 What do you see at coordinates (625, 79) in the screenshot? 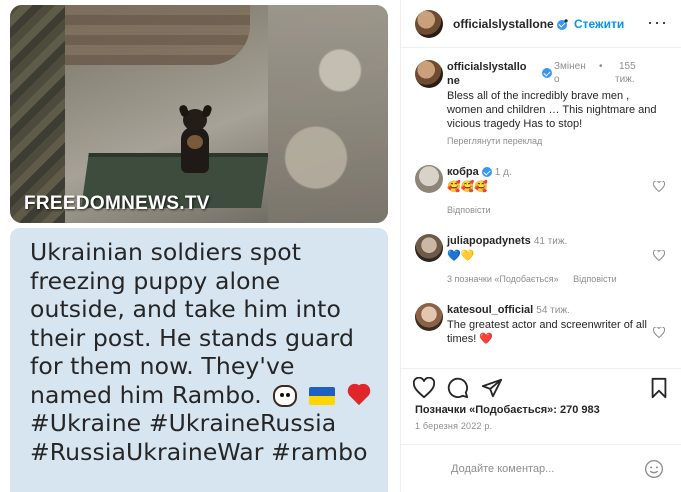
I see `comment-age: тиж.` at bounding box center [625, 79].